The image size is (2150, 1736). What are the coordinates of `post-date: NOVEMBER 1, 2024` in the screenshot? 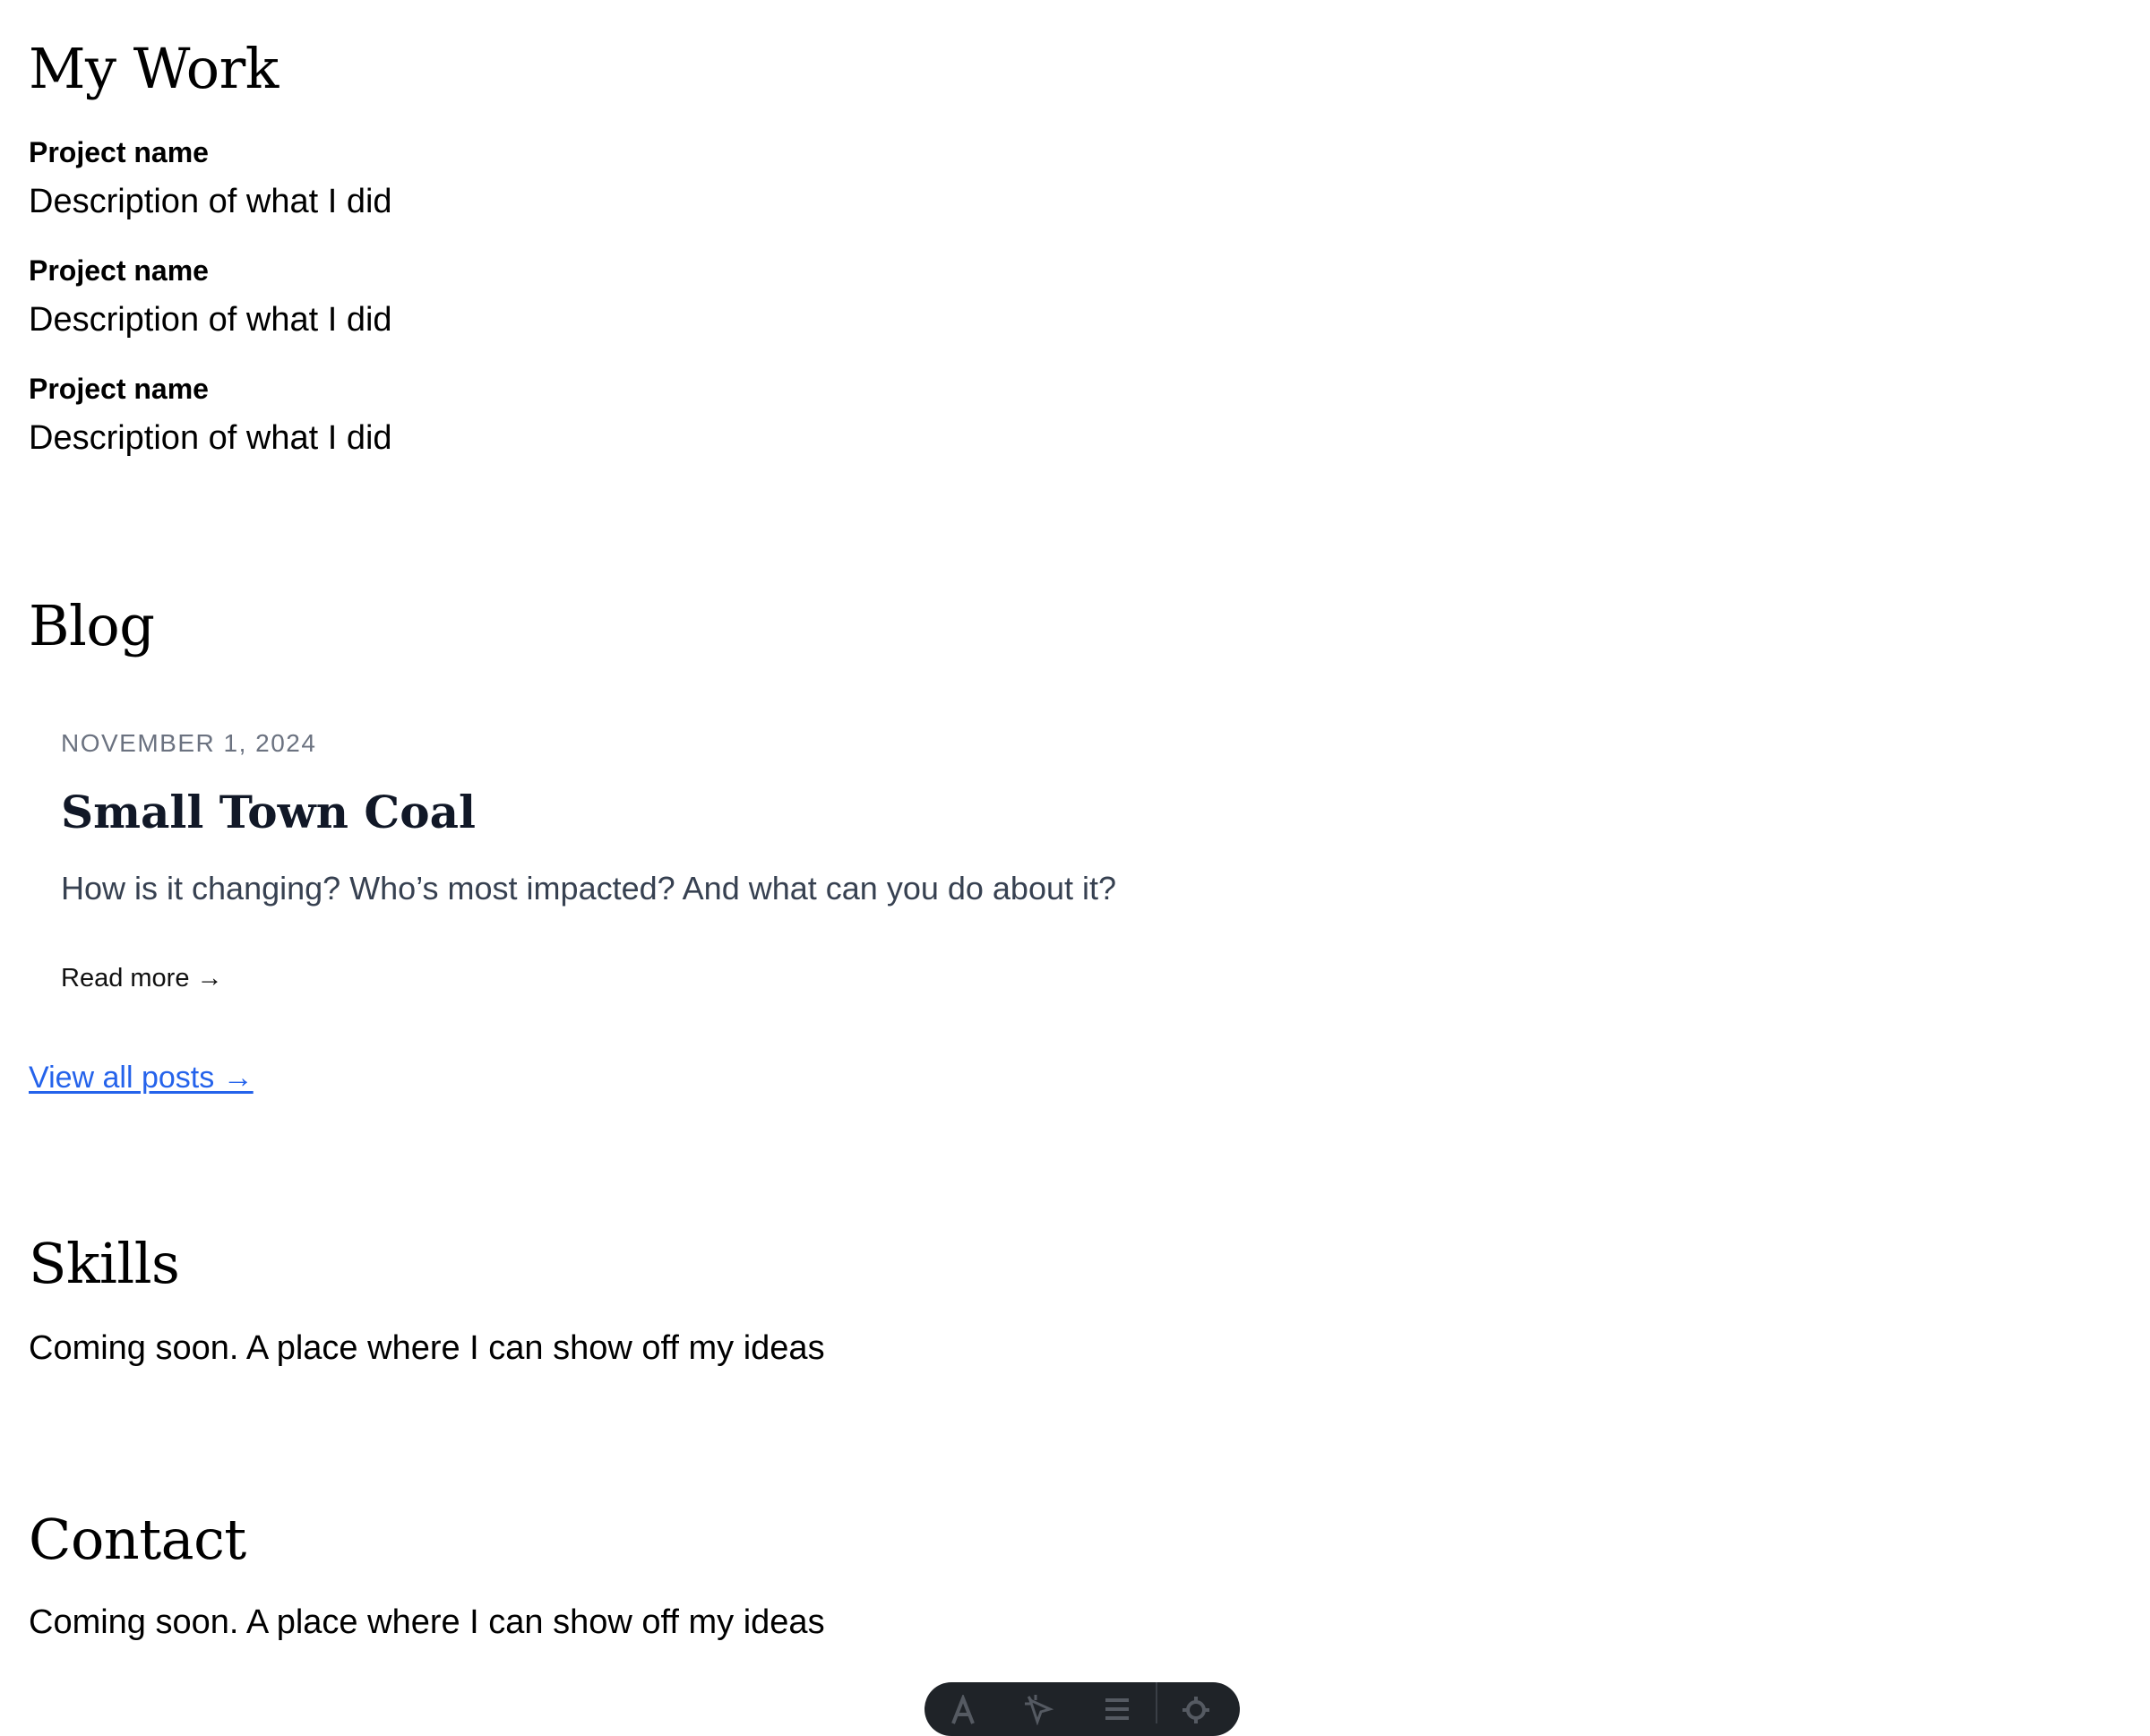 It's located at (189, 743).